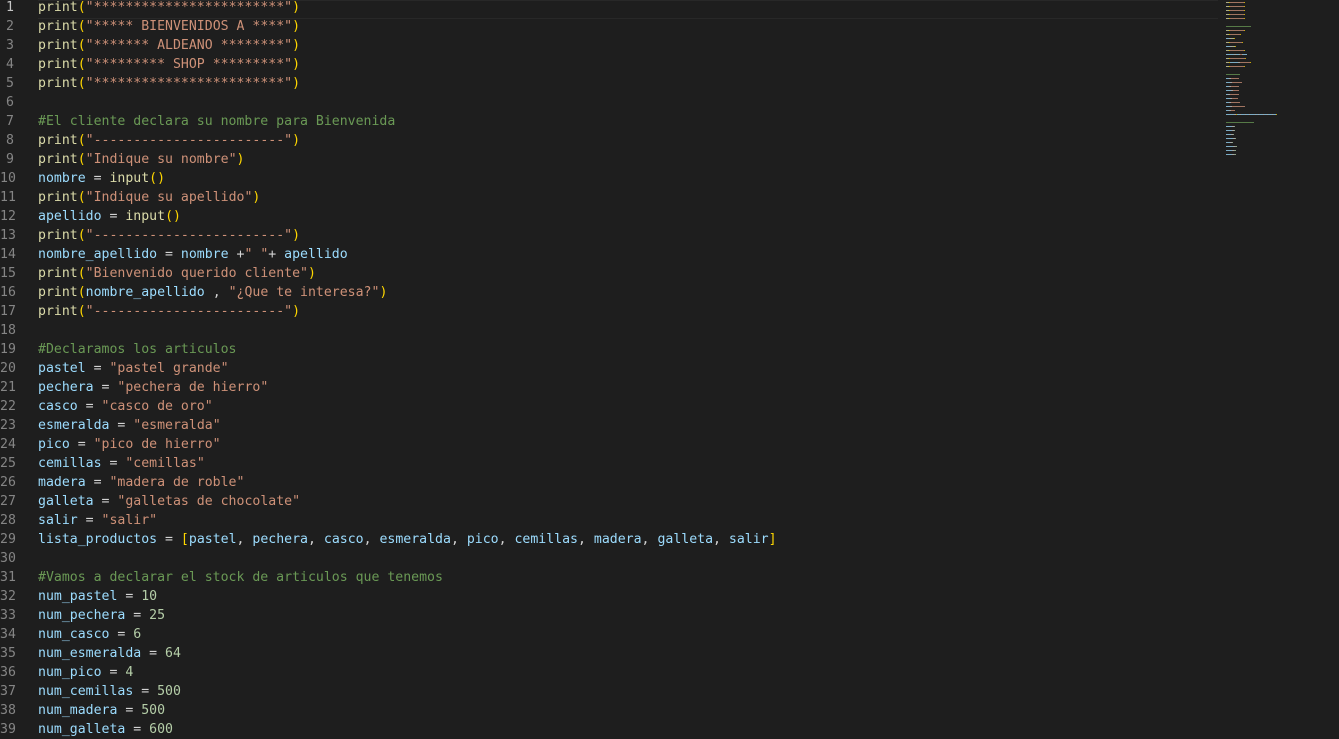  I want to click on code-line: #Declaramos los articulos, so click(137, 349).